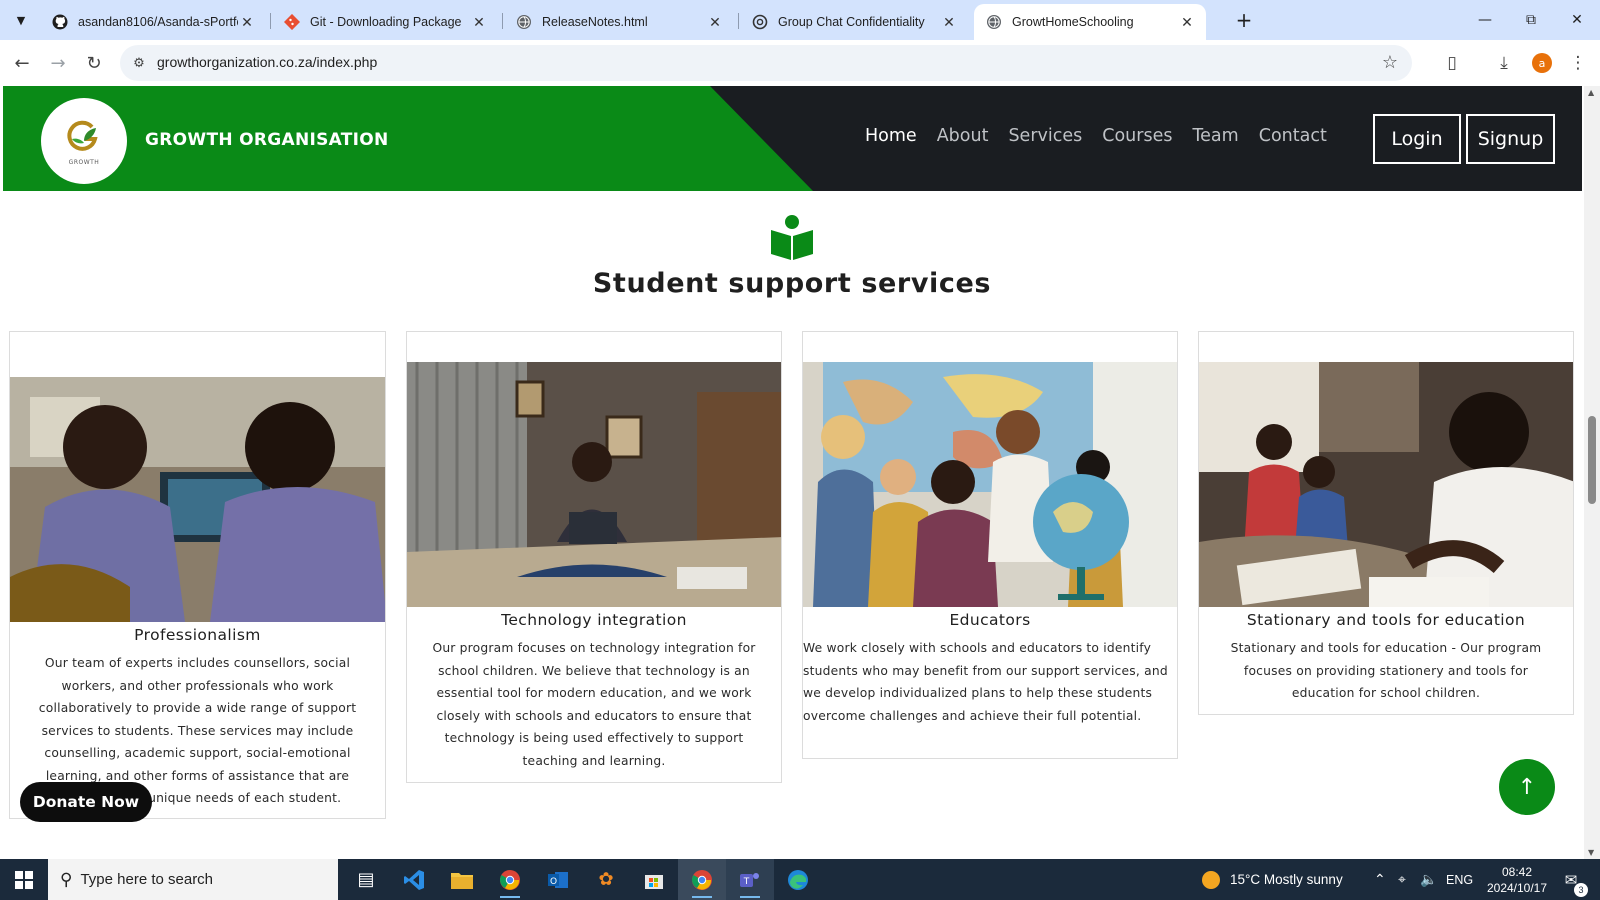  I want to click on teams-icon: T, so click(750, 879).